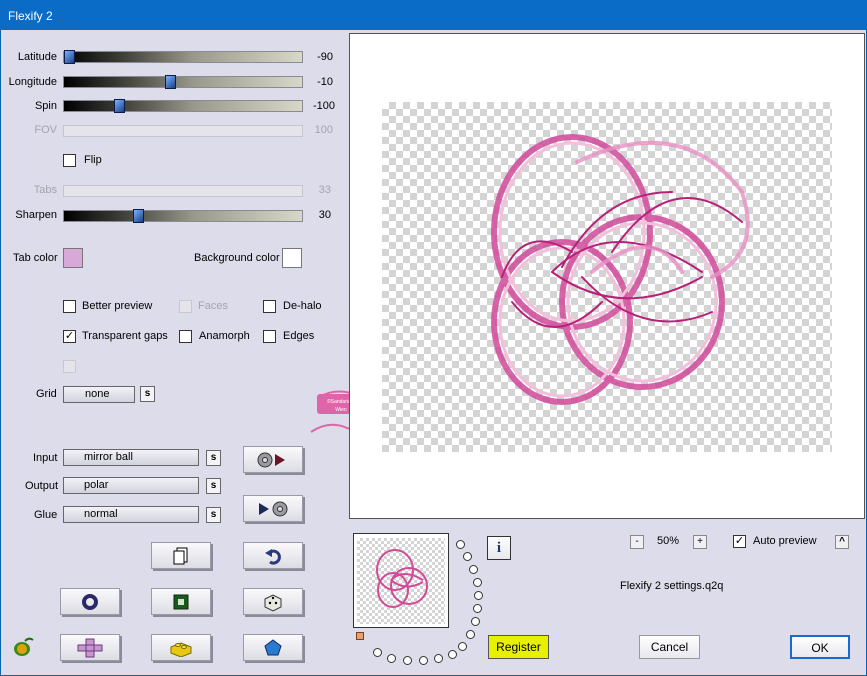 The height and width of the screenshot is (676, 867). I want to click on transparent-gaps-checkbox: ✓, so click(69, 336).